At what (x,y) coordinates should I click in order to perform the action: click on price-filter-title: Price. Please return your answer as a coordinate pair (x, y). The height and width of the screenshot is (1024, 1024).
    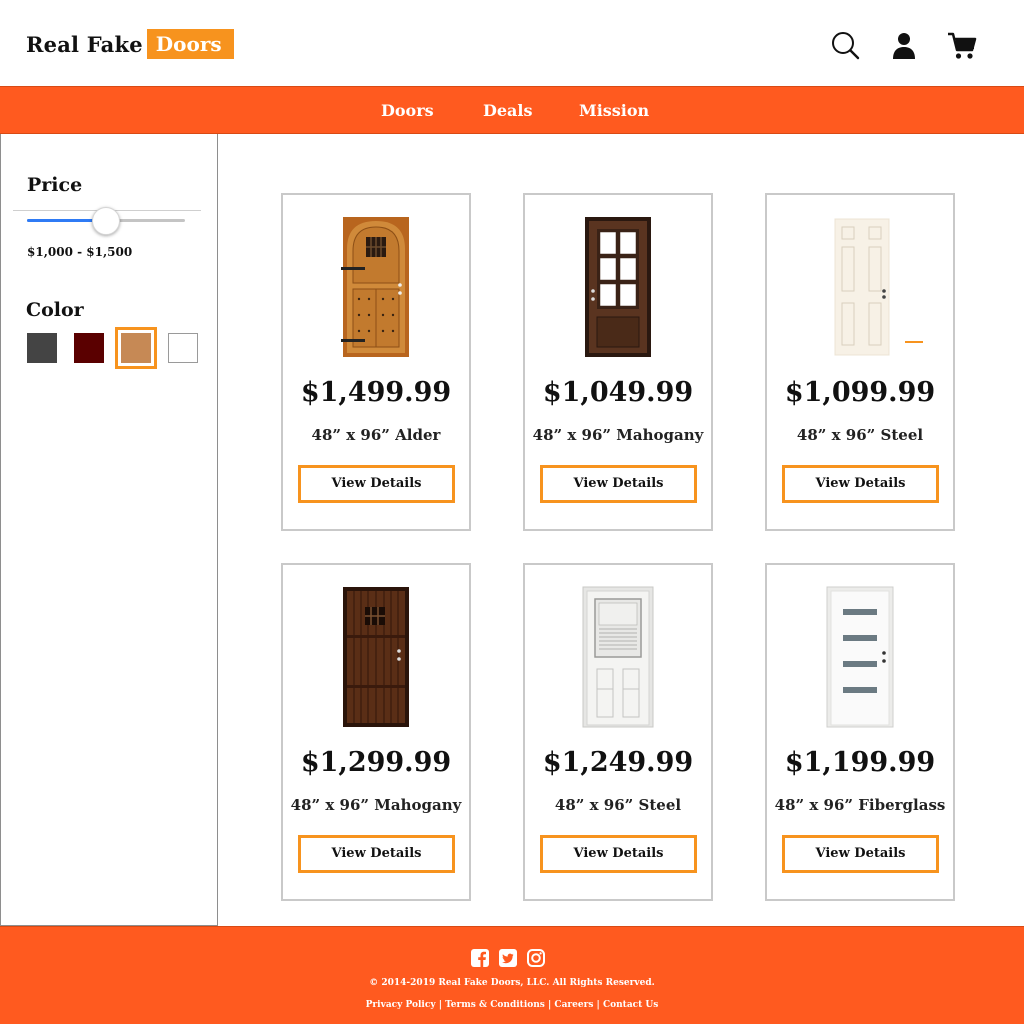
    Looking at the image, I should click on (55, 185).